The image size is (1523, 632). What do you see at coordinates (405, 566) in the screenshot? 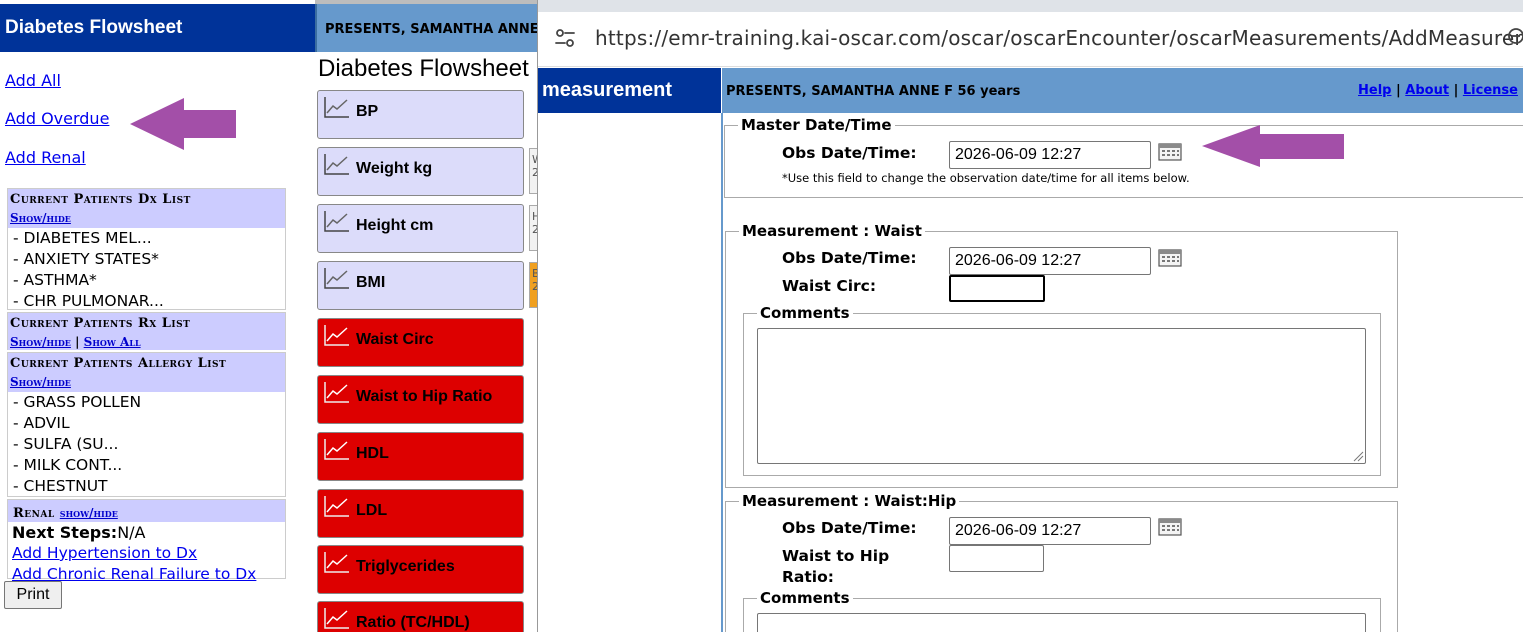
I see `measurement-label: Triglycerides` at bounding box center [405, 566].